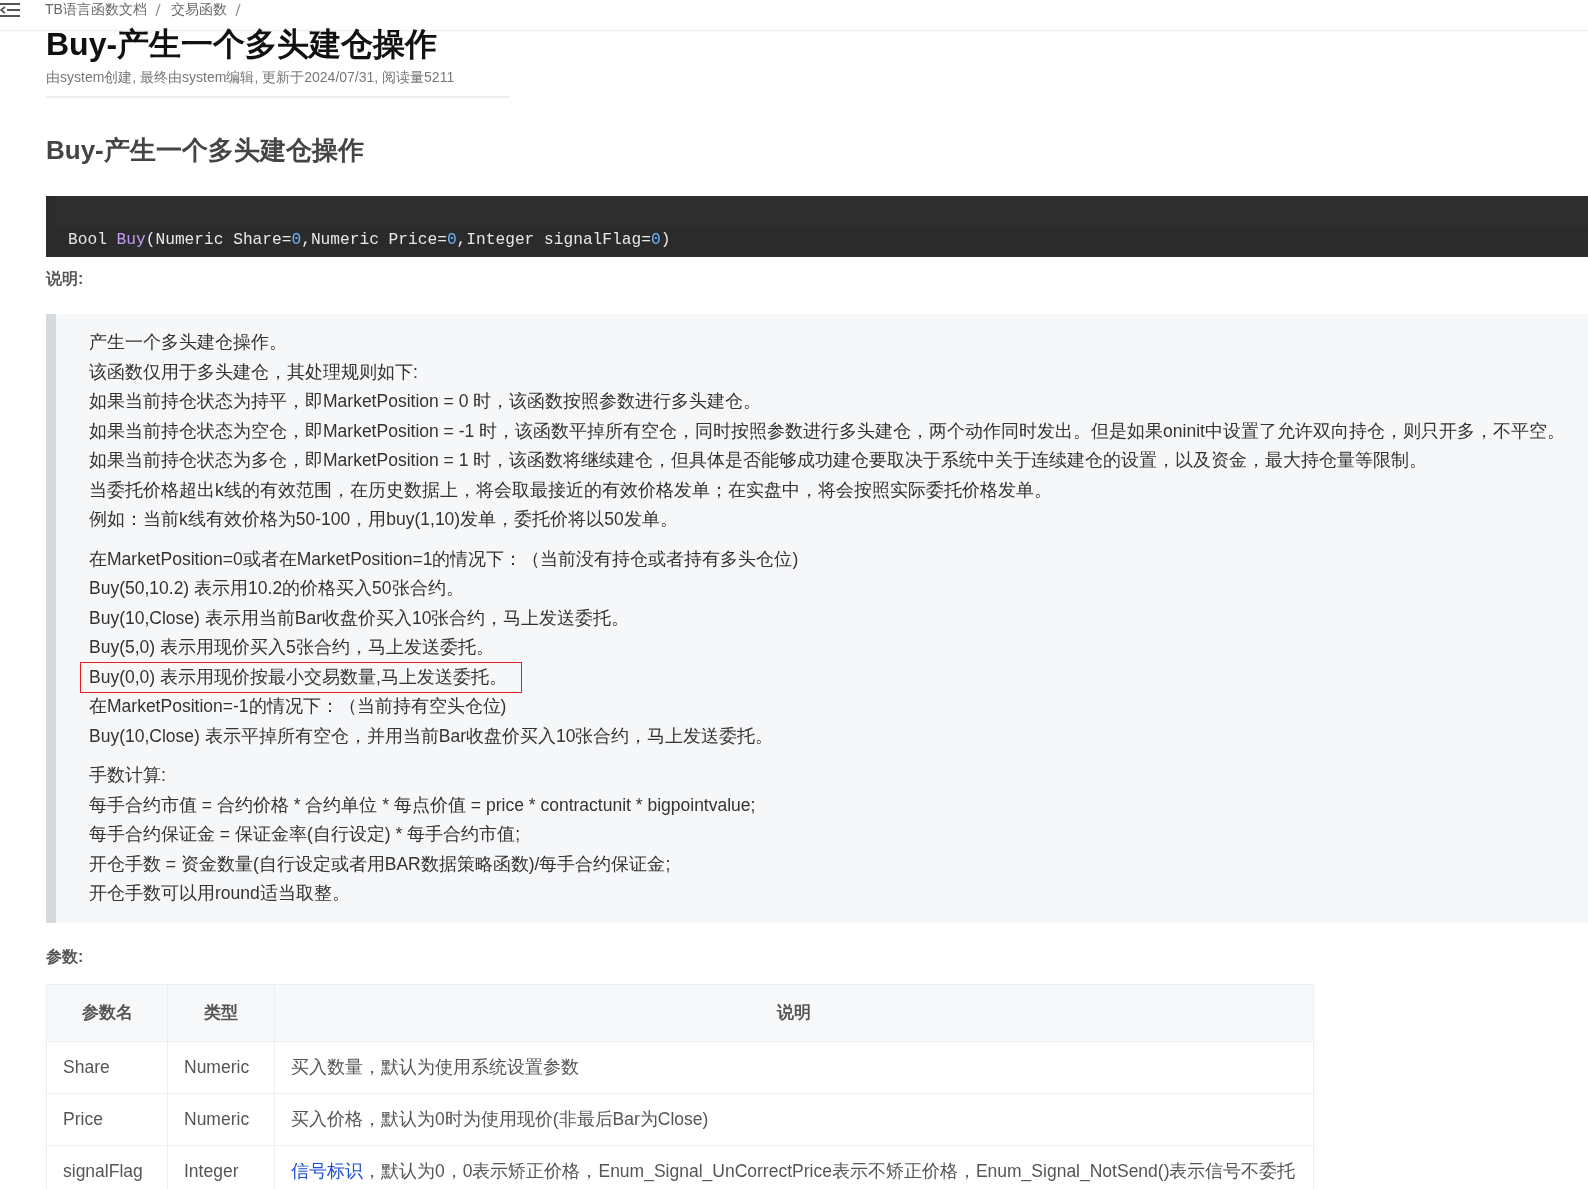  I want to click on description-line: 在MarketPosition=-1的情况下：（当前持有空头仓位), so click(298, 706).